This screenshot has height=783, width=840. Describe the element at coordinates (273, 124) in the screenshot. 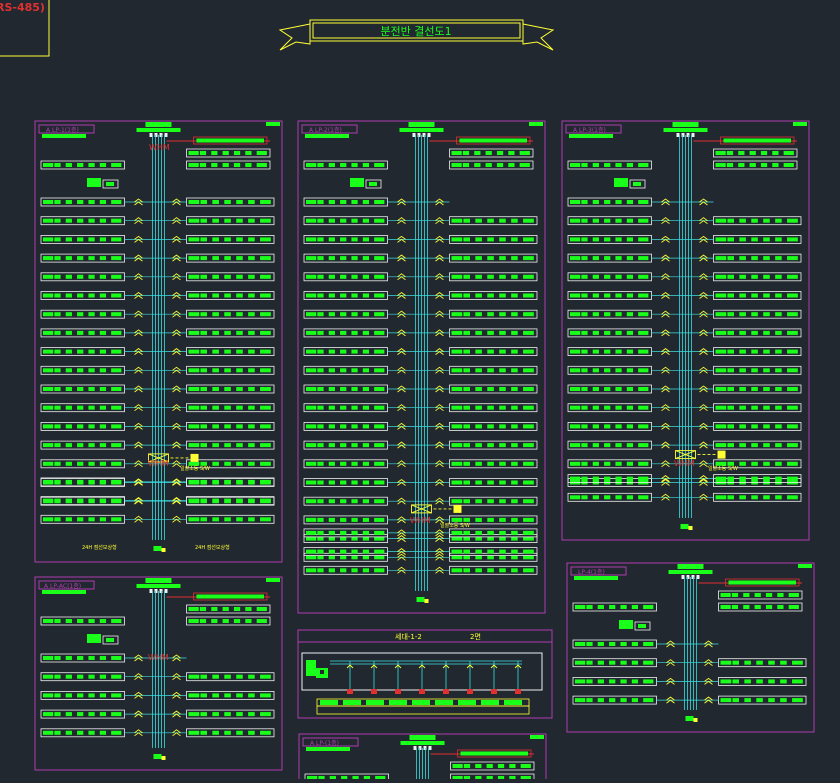

I see `corner-marker` at that location.